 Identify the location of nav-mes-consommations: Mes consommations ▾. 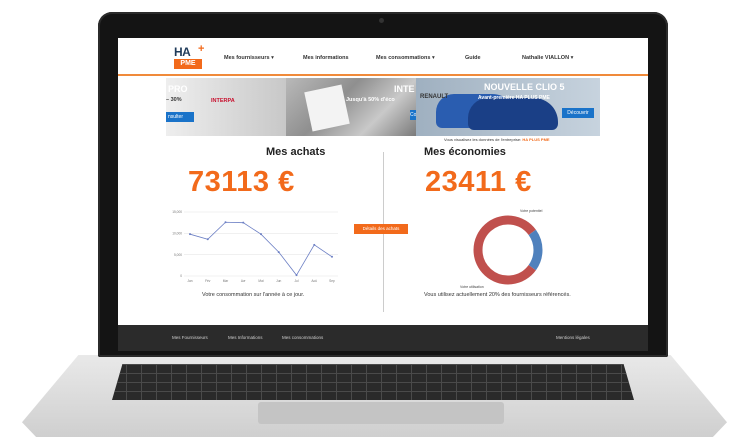
(405, 58).